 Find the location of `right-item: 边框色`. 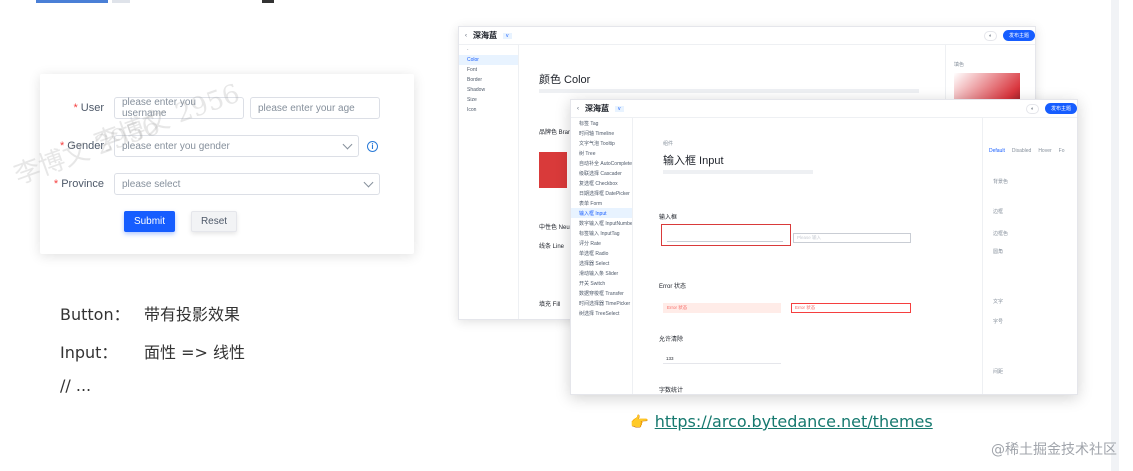

right-item: 边框色 is located at coordinates (1001, 234).